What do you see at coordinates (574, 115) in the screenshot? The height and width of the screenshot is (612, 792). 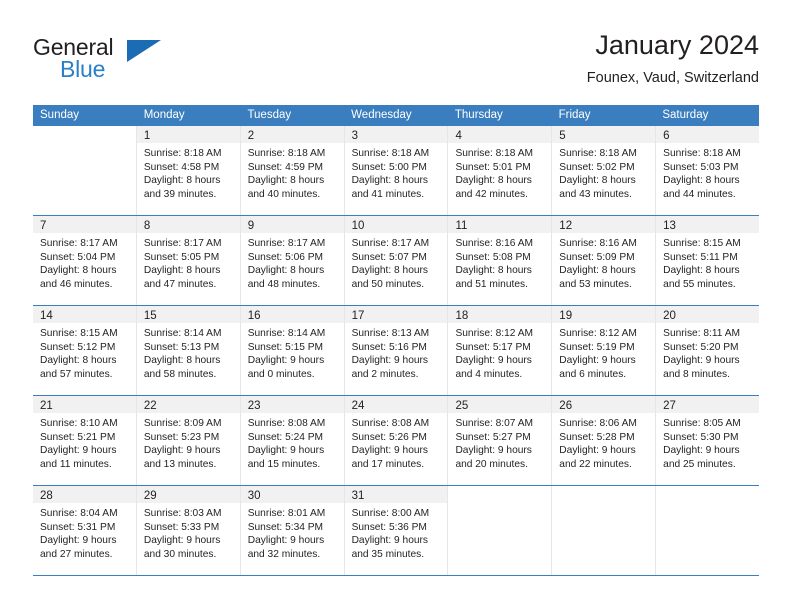 I see `weekday-header-friday: Friday` at bounding box center [574, 115].